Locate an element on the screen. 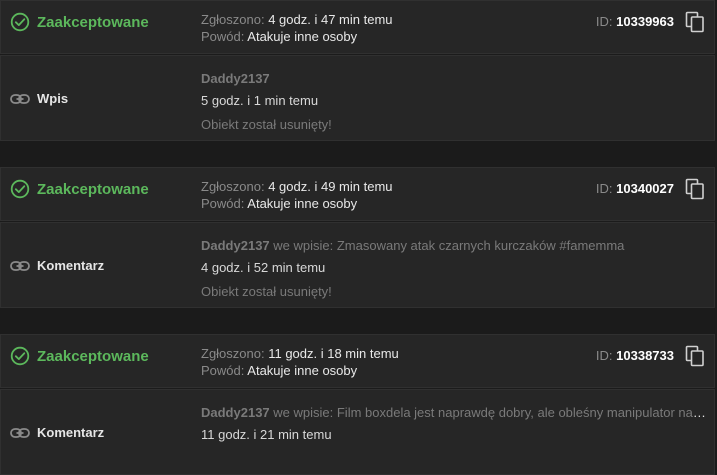 This screenshot has height=475, width=717. object-time: 11 godz. i 21 min temu is located at coordinates (266, 434).